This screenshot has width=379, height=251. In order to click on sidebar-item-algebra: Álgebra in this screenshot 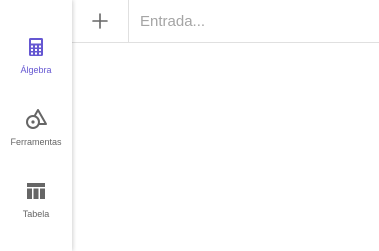, I will do `click(36, 55)`.